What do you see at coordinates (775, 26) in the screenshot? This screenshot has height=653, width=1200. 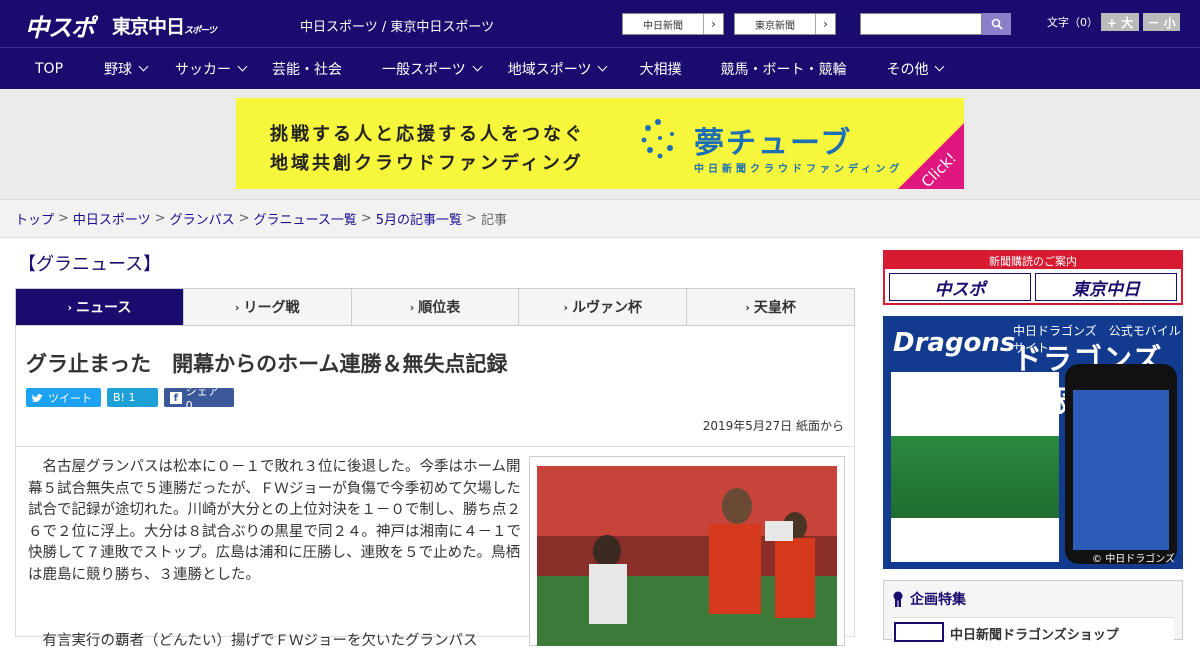 I see `paper-link-label: 東京新聞` at bounding box center [775, 26].